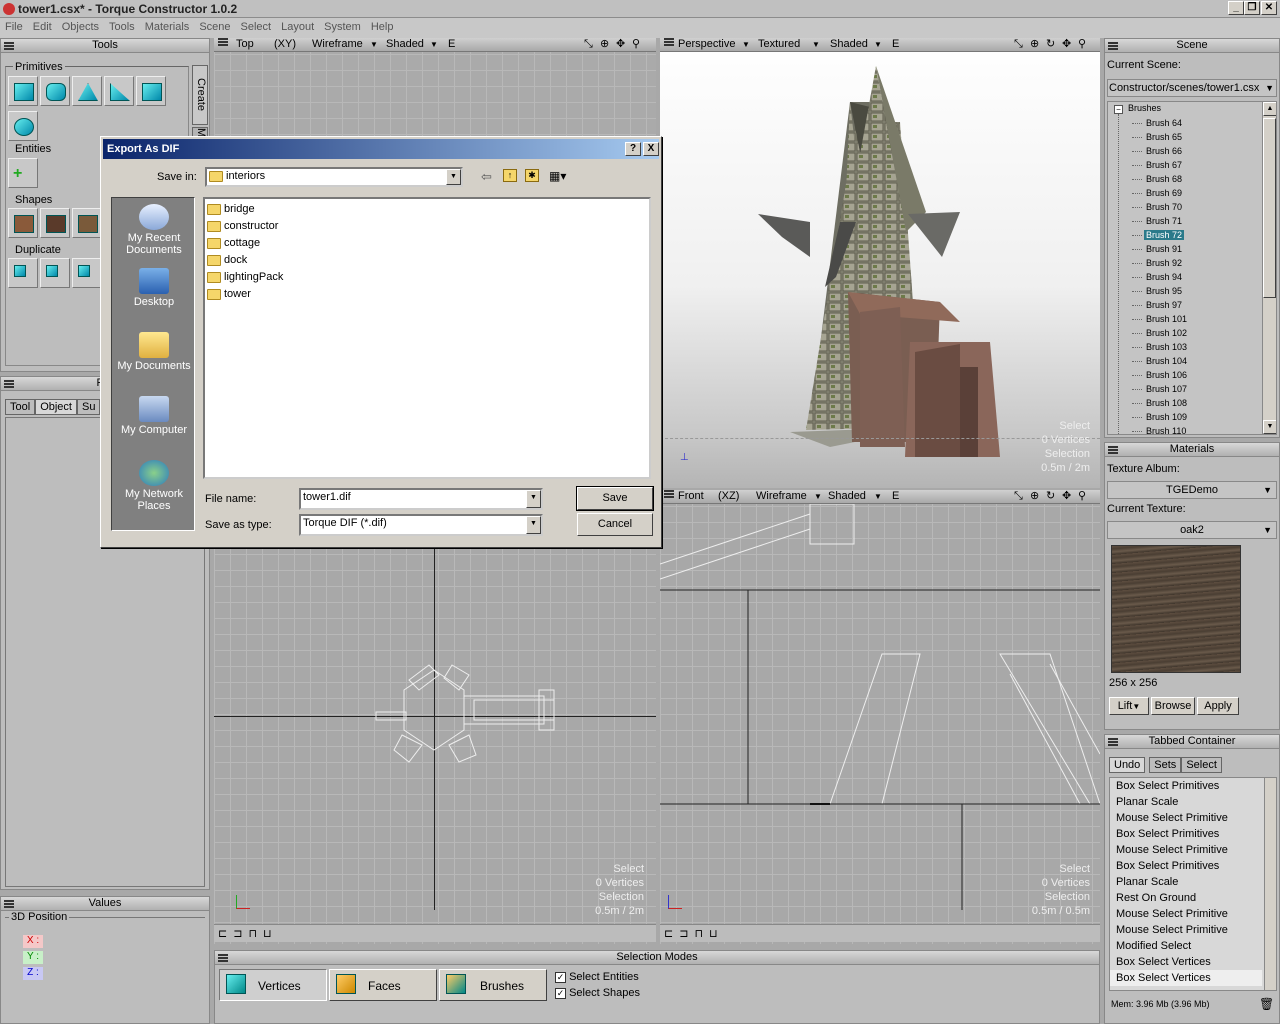  Describe the element at coordinates (1185, 277) in the screenshot. I see `scene-tree-item: Brush 94` at that location.